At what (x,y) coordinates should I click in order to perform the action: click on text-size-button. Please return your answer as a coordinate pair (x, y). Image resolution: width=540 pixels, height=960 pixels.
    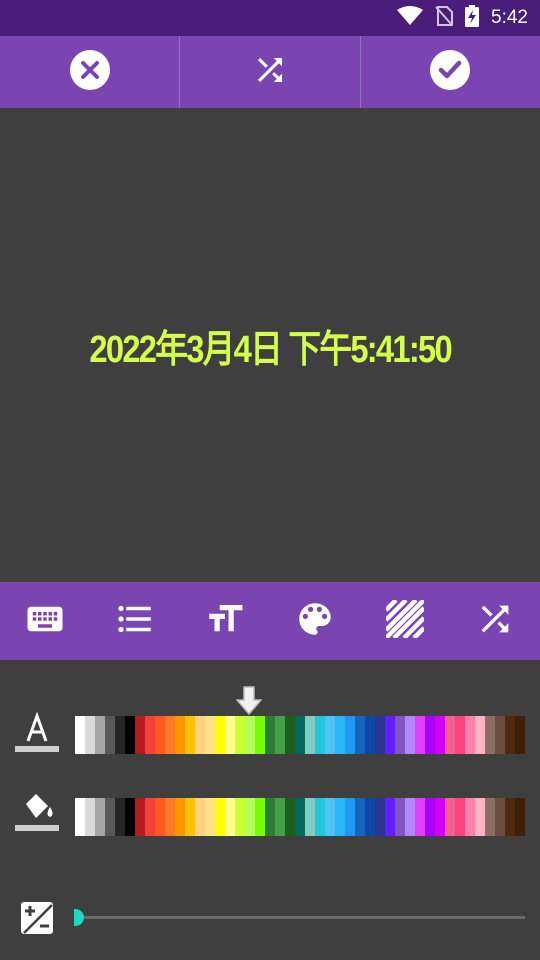
    Looking at the image, I should click on (225, 621).